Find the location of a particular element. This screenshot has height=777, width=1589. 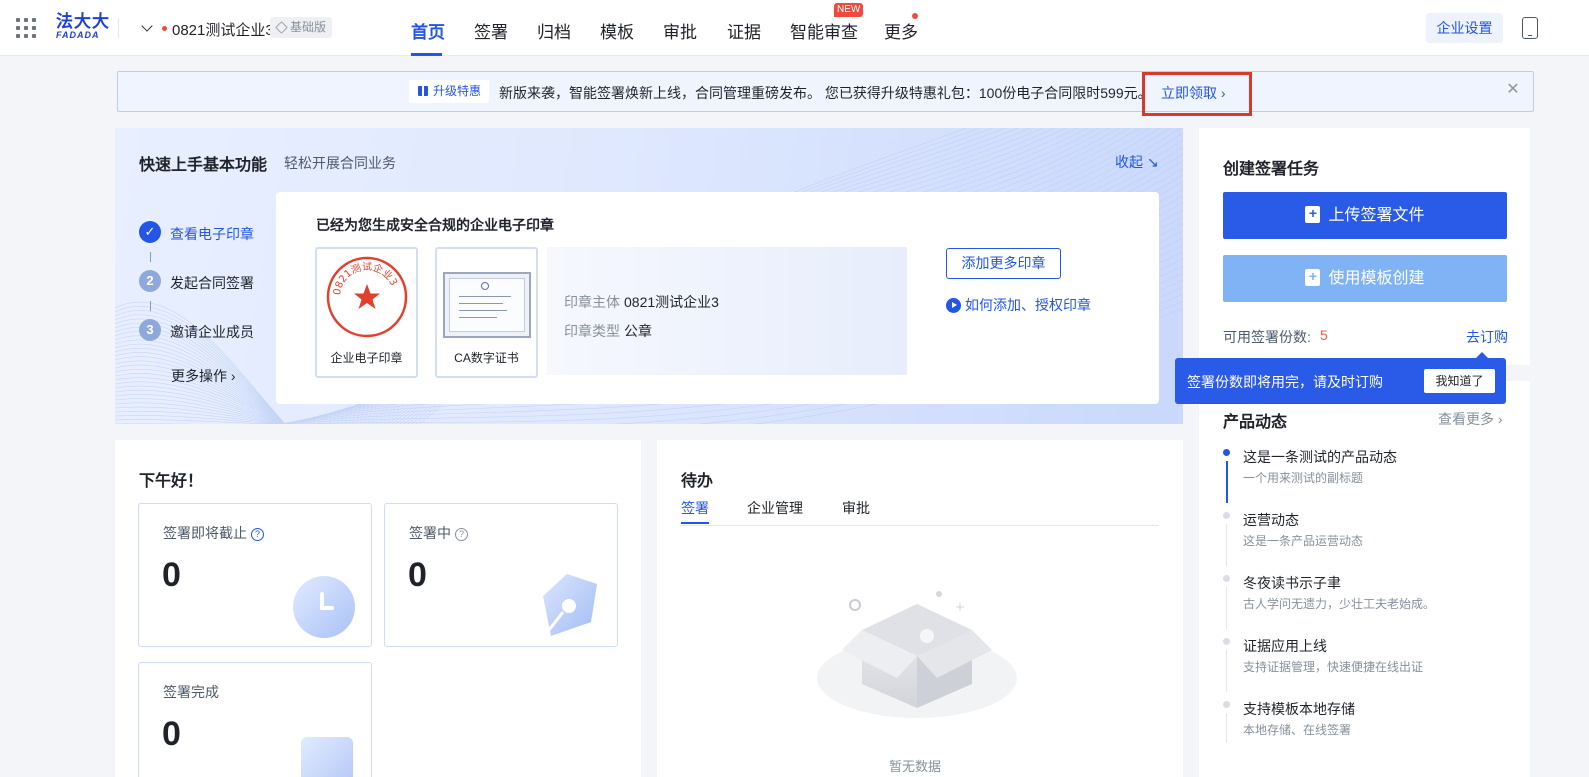

product-news-title: 产品动态 is located at coordinates (1255, 422).